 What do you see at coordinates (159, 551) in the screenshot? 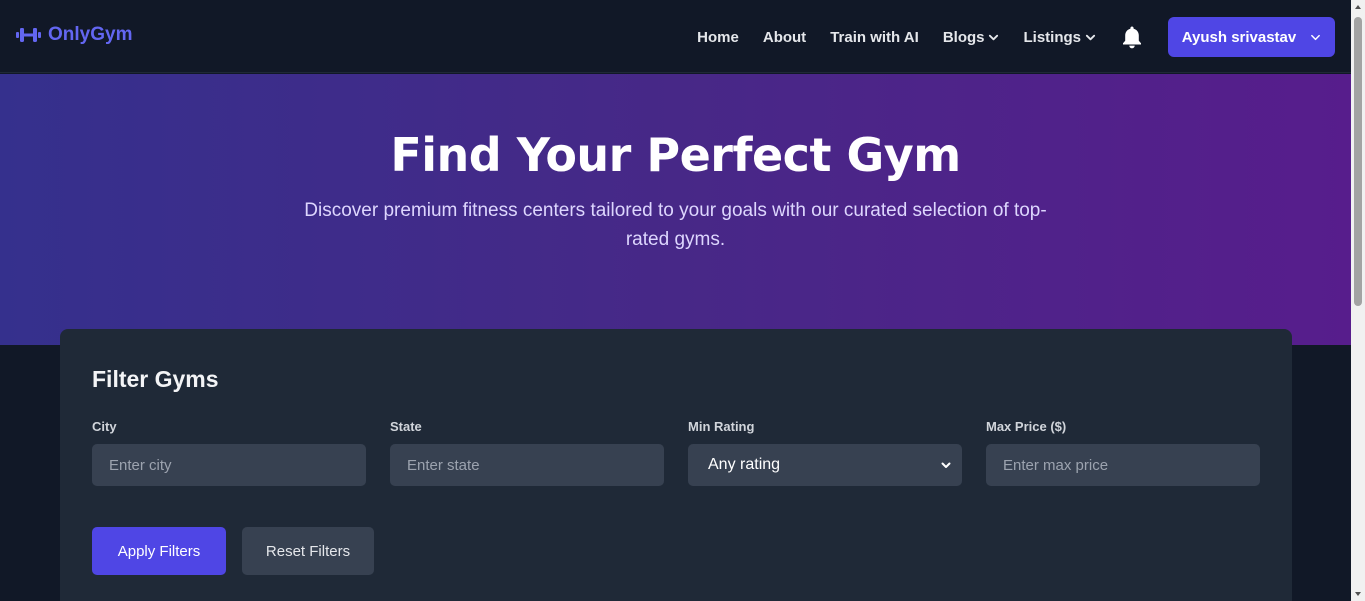
I see `apply-filters-button: Apply Filters` at bounding box center [159, 551].